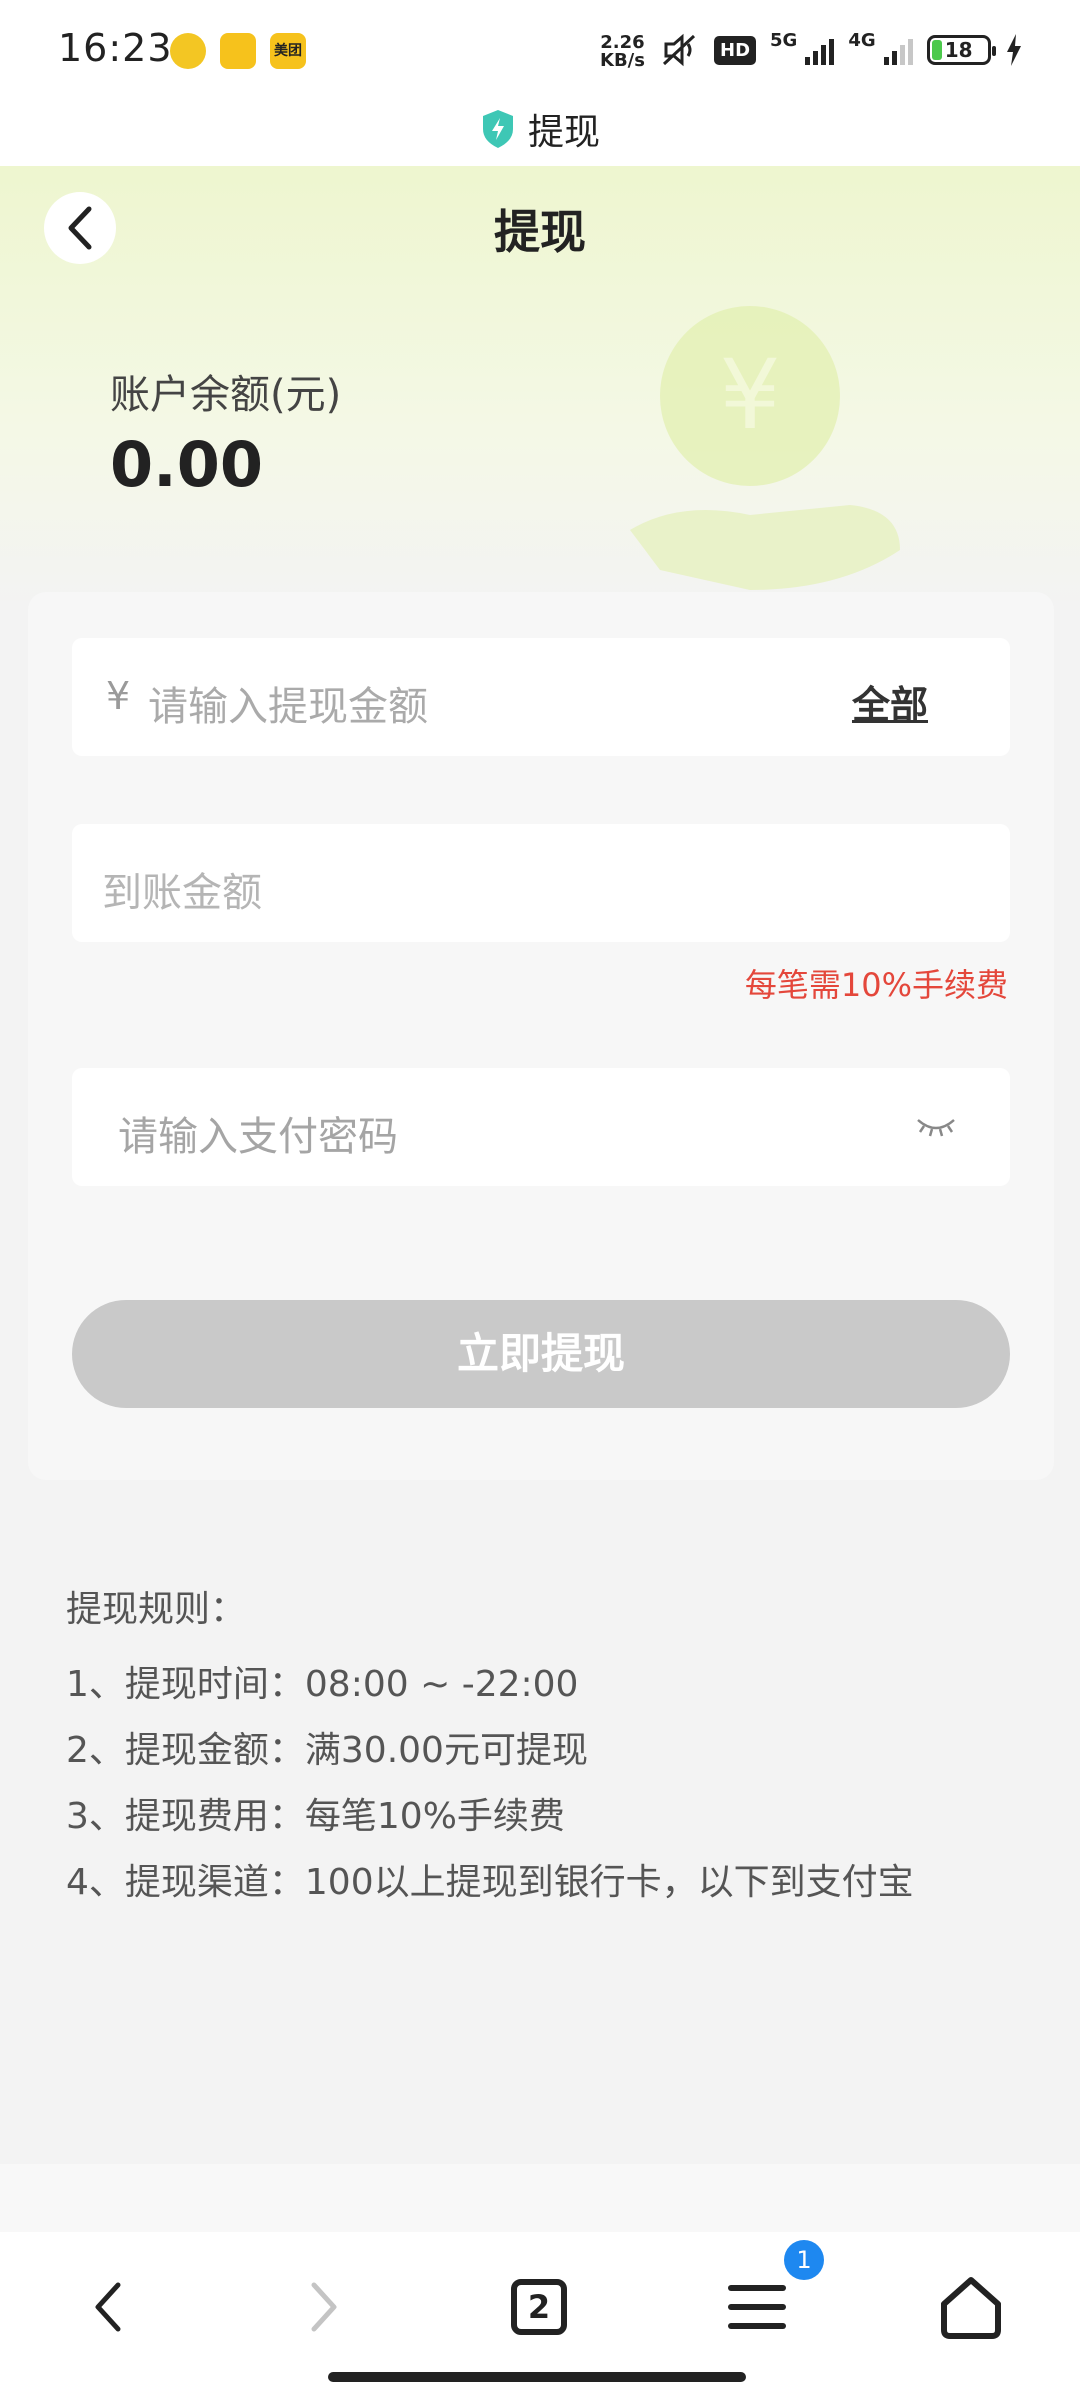  What do you see at coordinates (315, 1816) in the screenshot?
I see `rule-item: 3、提现费用：每笔10%手续费` at bounding box center [315, 1816].